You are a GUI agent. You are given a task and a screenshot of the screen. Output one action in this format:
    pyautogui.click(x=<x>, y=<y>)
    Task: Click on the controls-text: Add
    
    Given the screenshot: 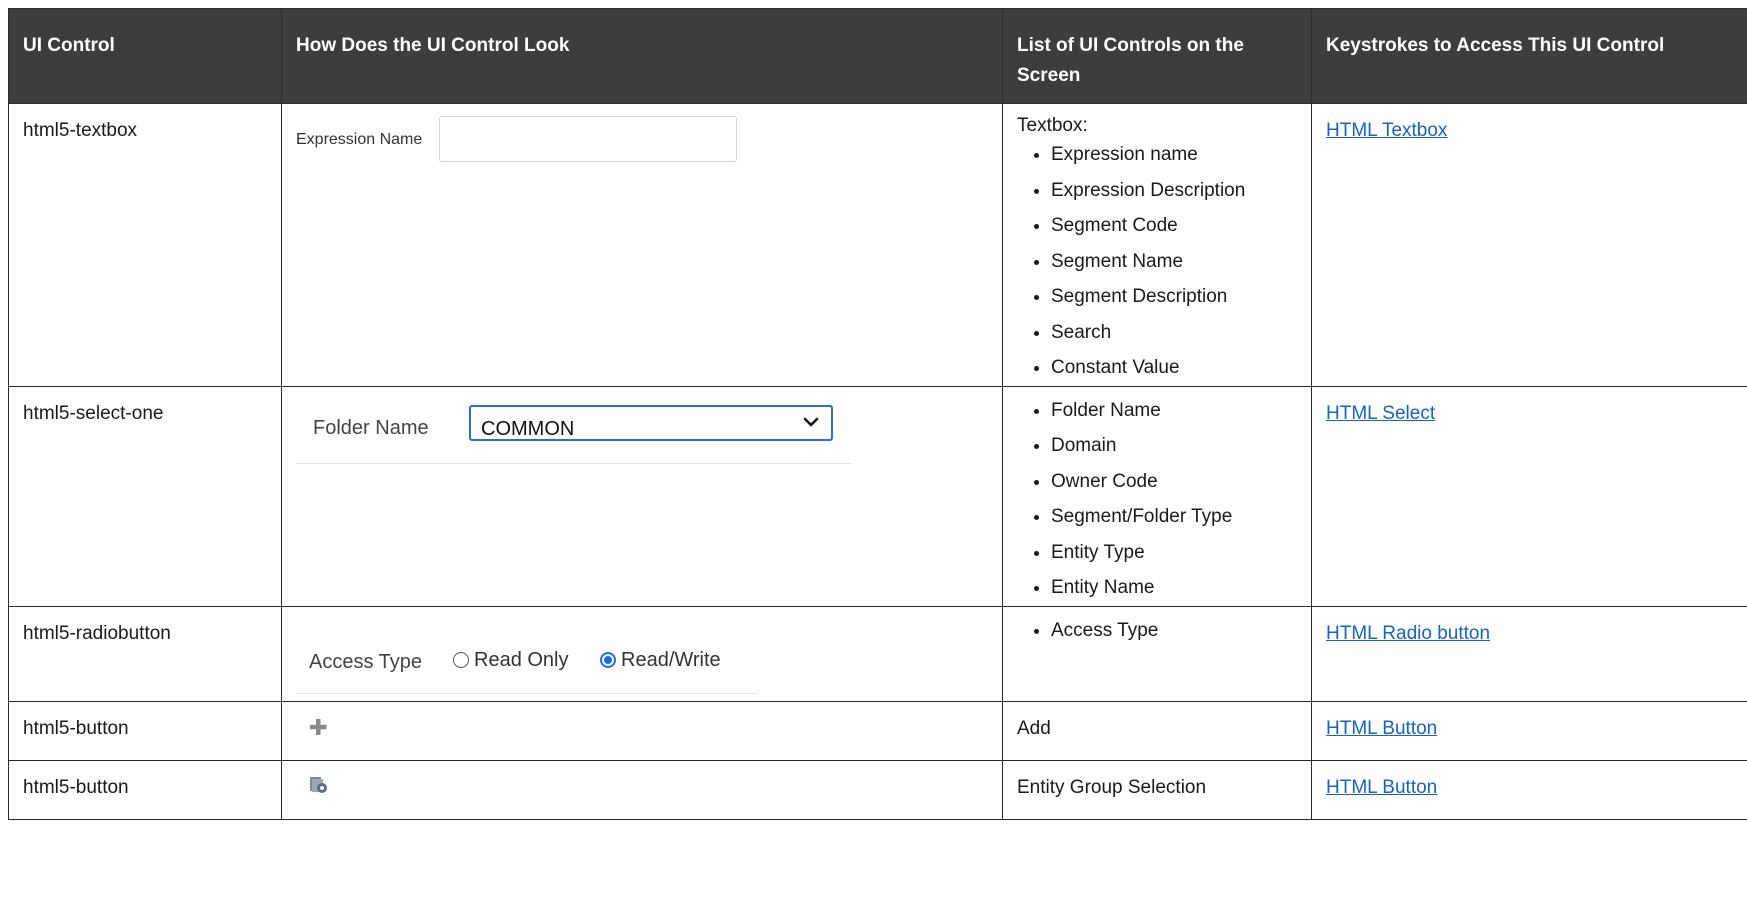 What is the action you would take?
    pyautogui.click(x=1157, y=730)
    